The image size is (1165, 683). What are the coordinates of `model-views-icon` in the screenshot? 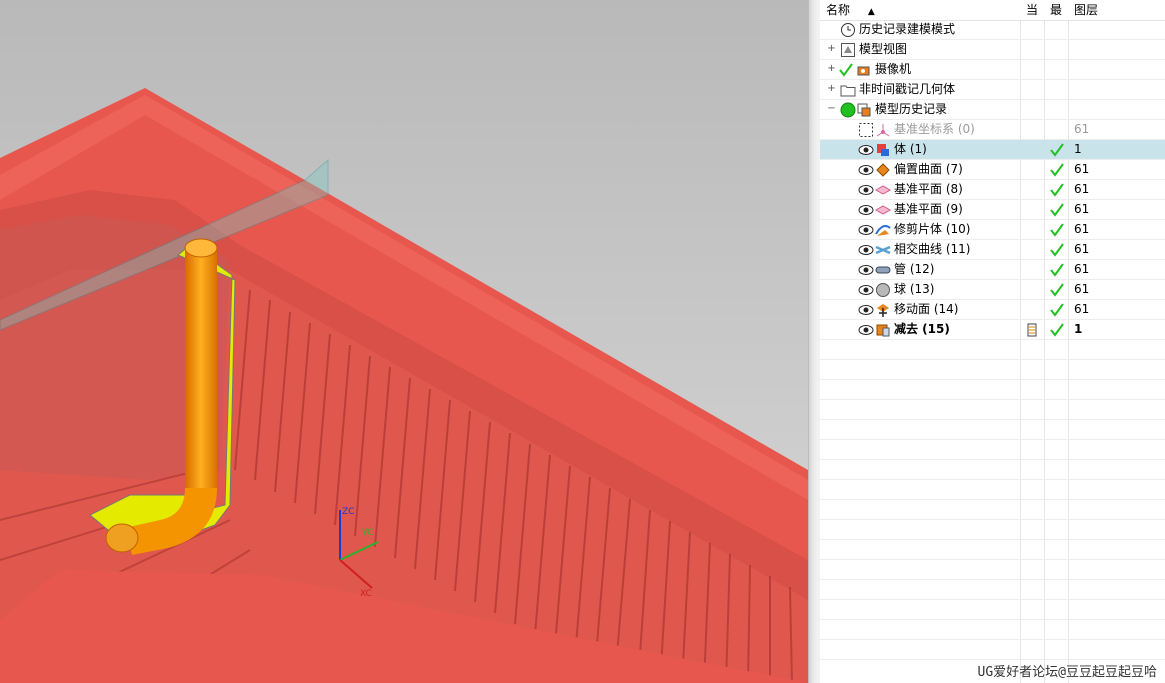 It's located at (848, 50).